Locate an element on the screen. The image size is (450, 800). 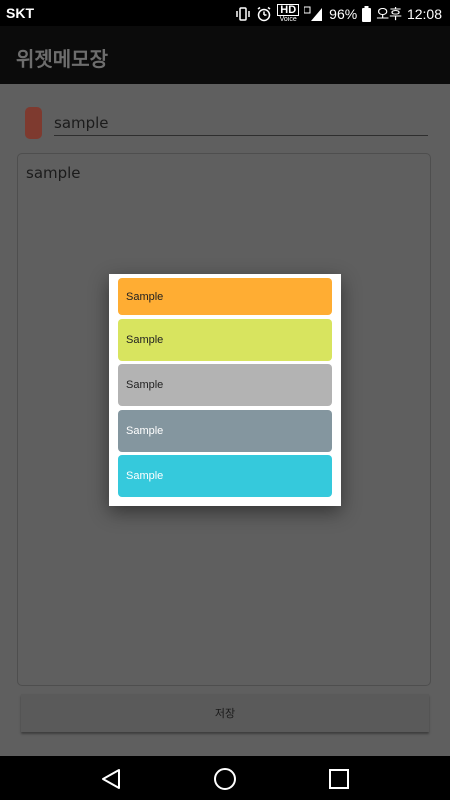
home-icon is located at coordinates (225, 779).